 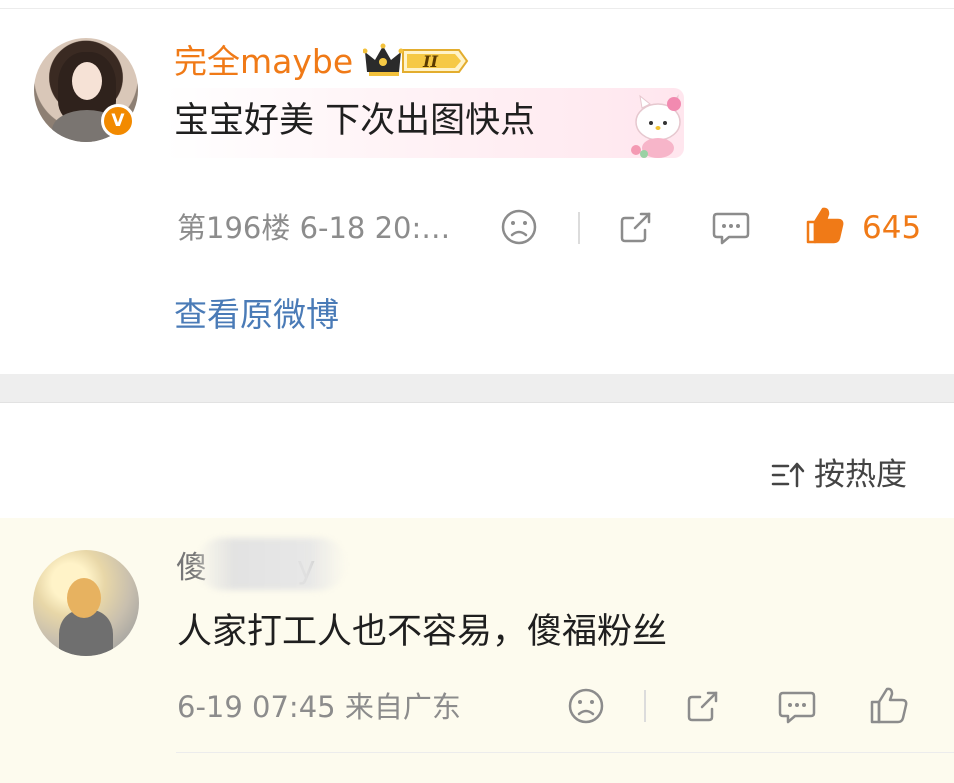 I want to click on sort-by-hot-button: 按热度, so click(x=838, y=475).